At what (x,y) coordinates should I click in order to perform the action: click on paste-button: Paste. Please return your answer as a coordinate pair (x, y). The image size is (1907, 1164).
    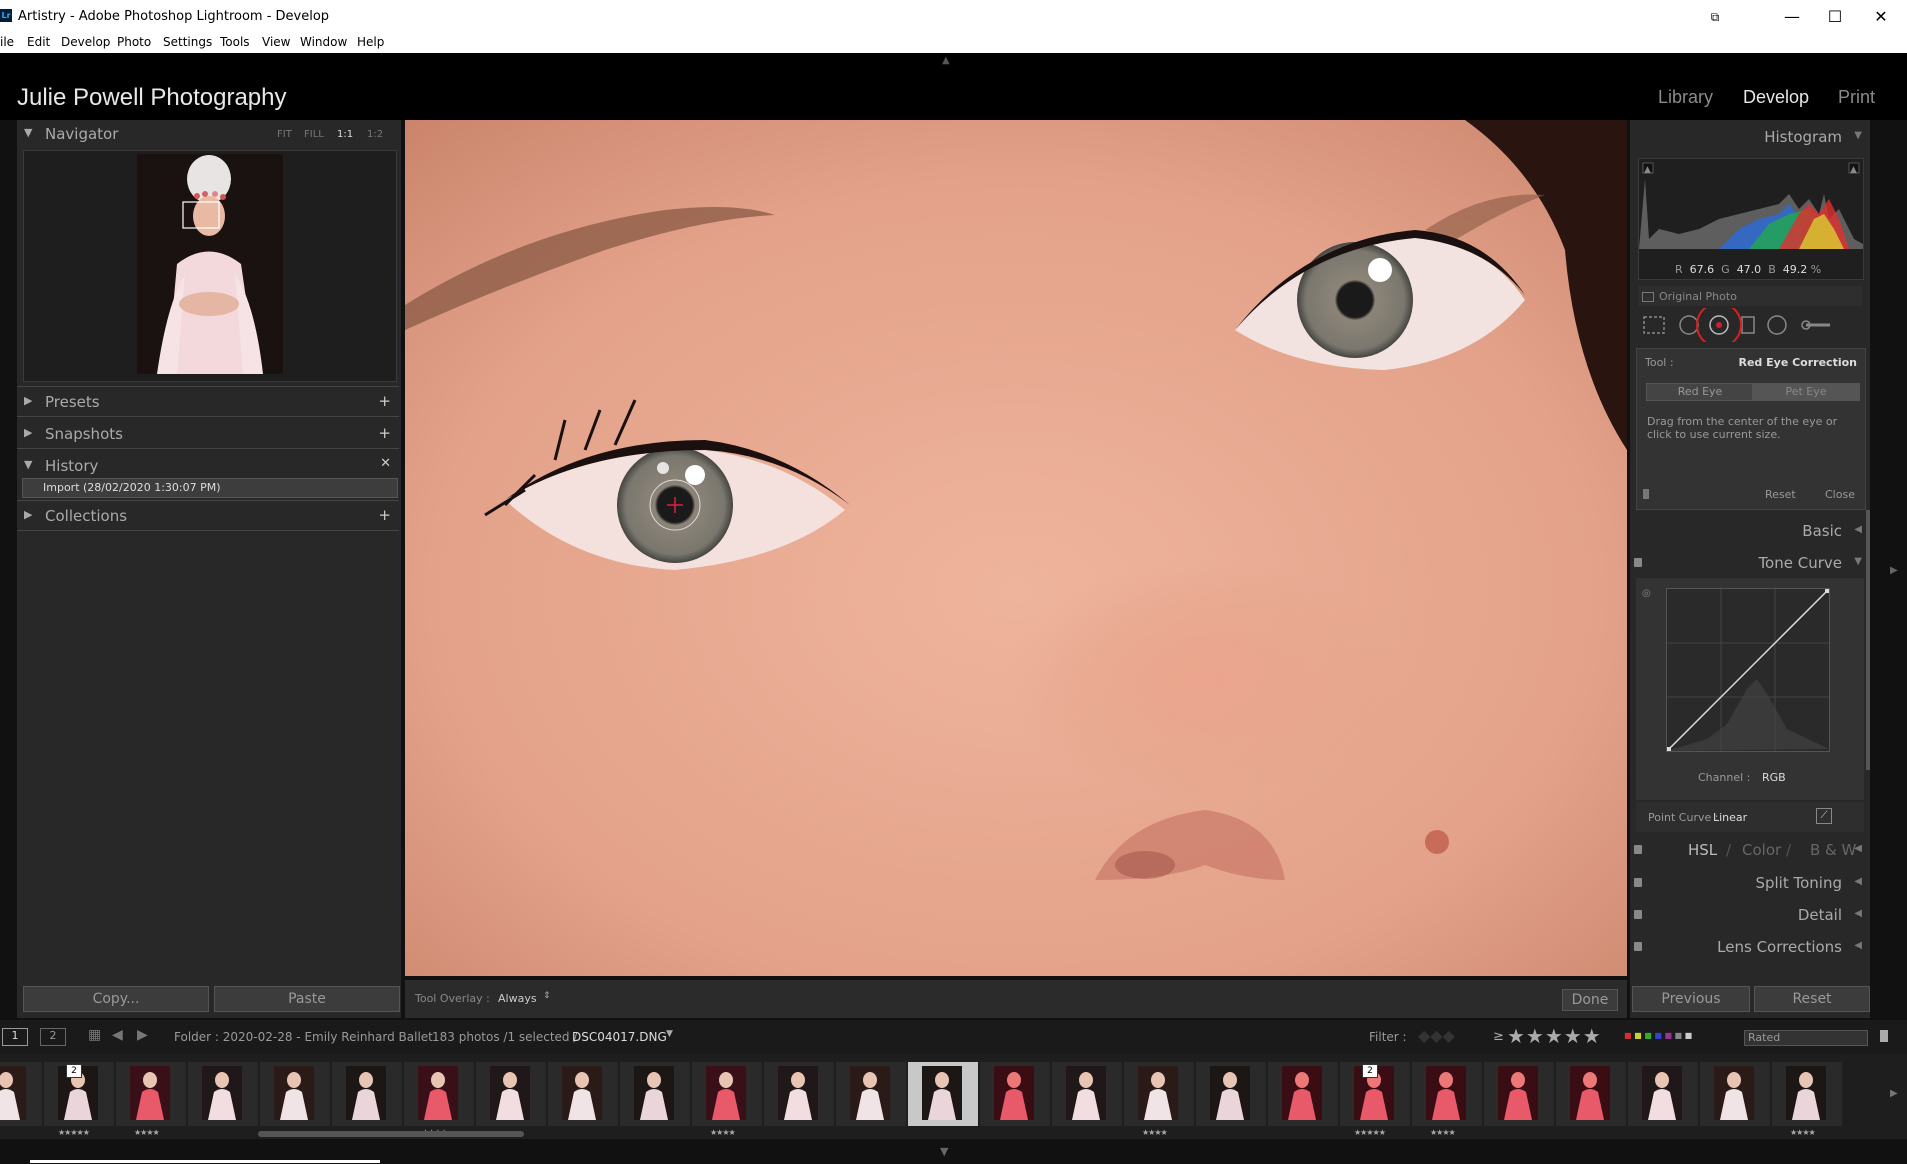
    Looking at the image, I should click on (307, 999).